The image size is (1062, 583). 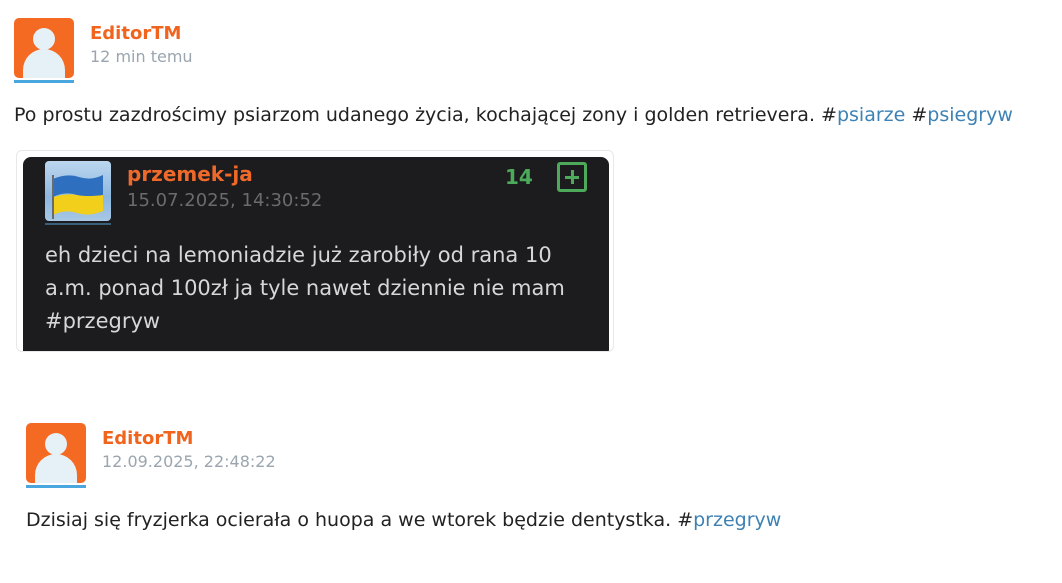 I want to click on hashtag-link-psiegryw: psiegryw, so click(x=970, y=115).